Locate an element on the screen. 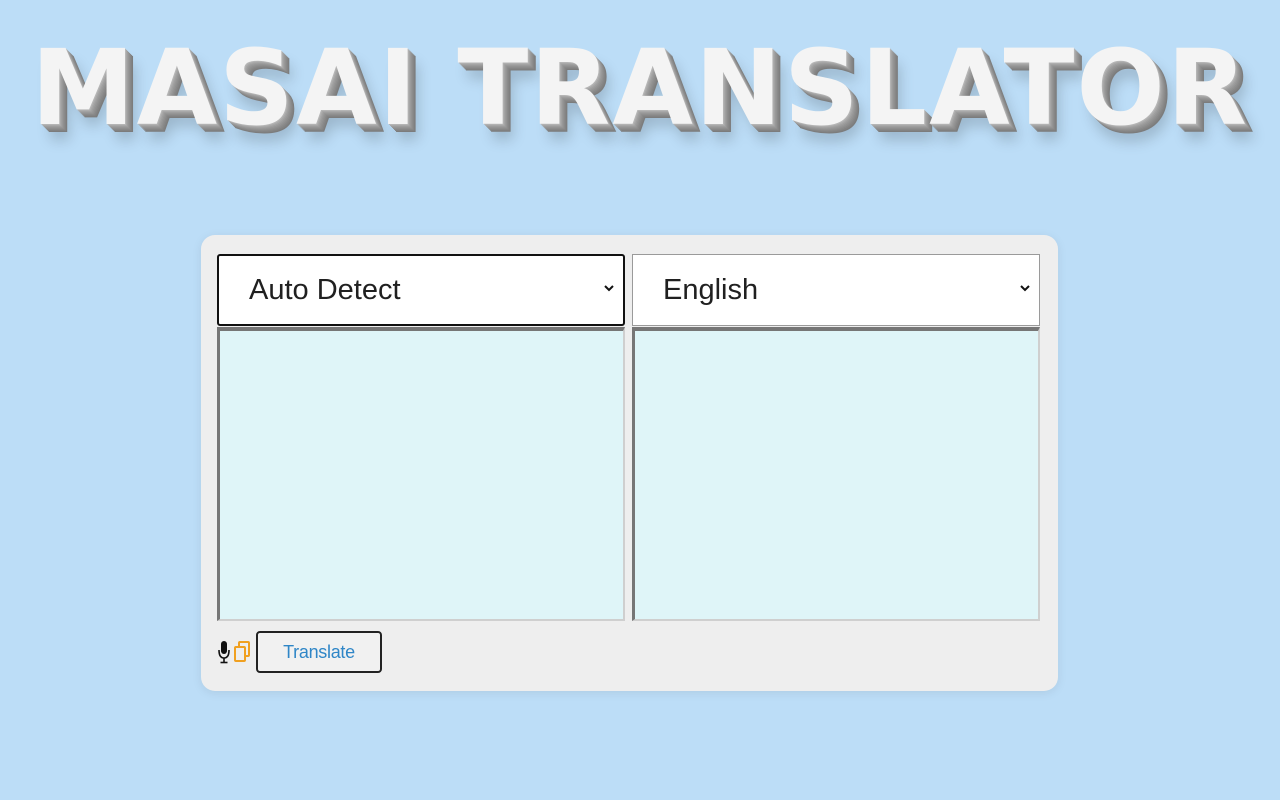  app-title: MASAI TRANSLATOR is located at coordinates (640, 88).